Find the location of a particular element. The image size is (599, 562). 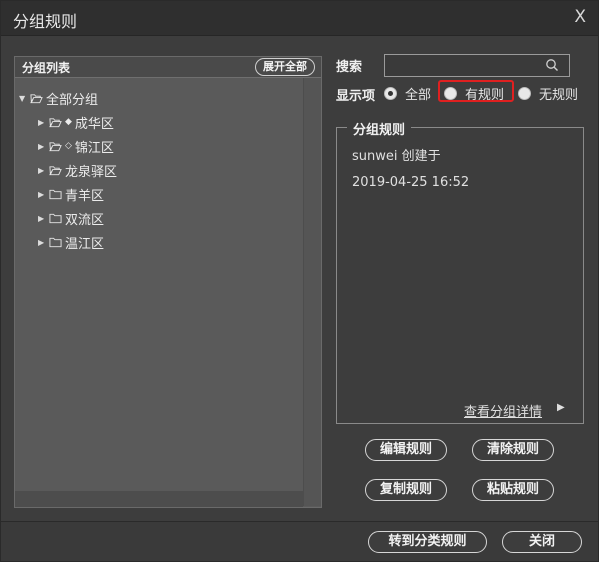

diamond-filled-icon: ◆ is located at coordinates (68, 122).